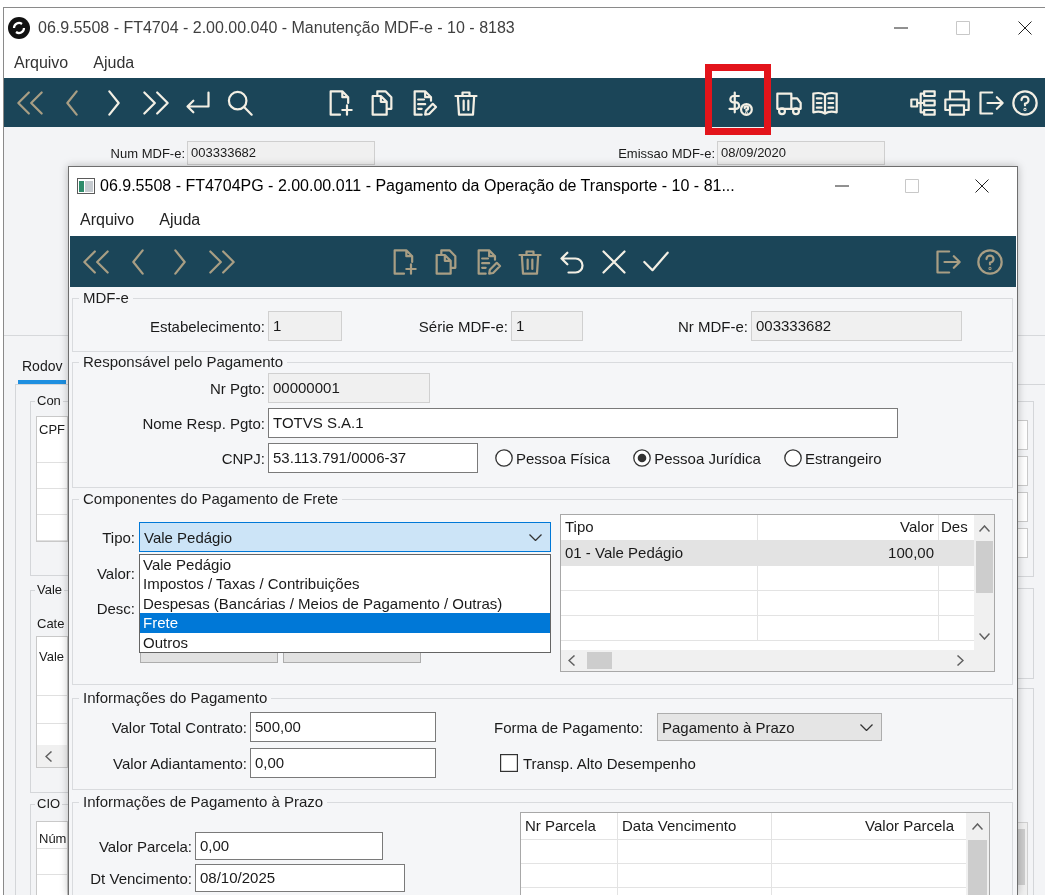  I want to click on field-label: CNPJ:, so click(242, 458).